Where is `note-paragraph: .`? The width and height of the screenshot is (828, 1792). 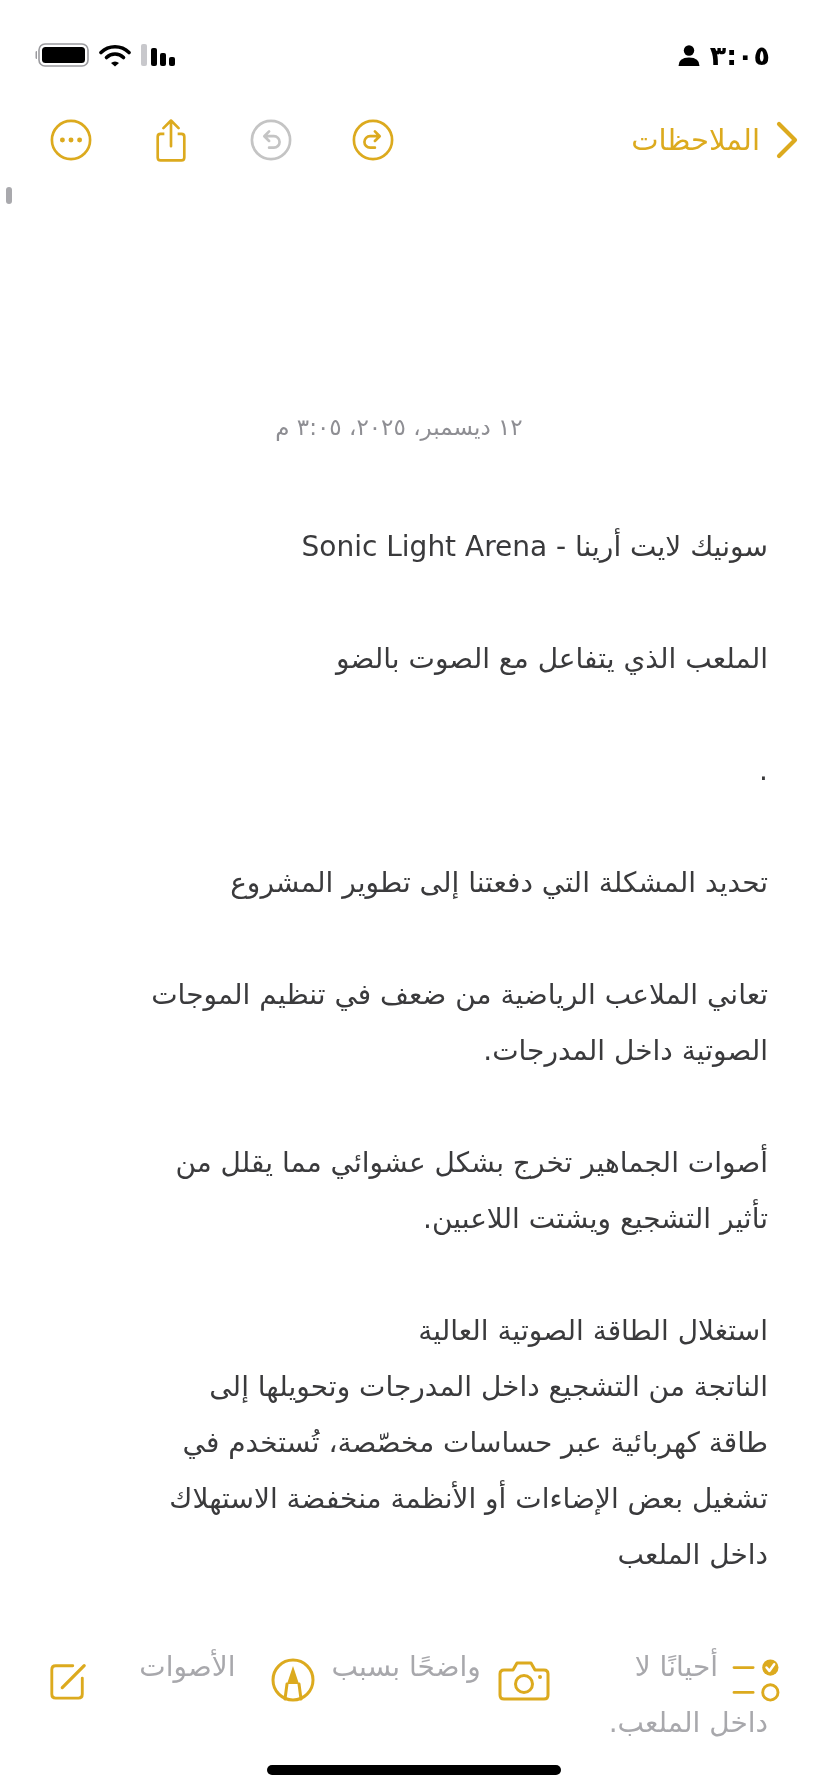 note-paragraph: . is located at coordinates (763, 771).